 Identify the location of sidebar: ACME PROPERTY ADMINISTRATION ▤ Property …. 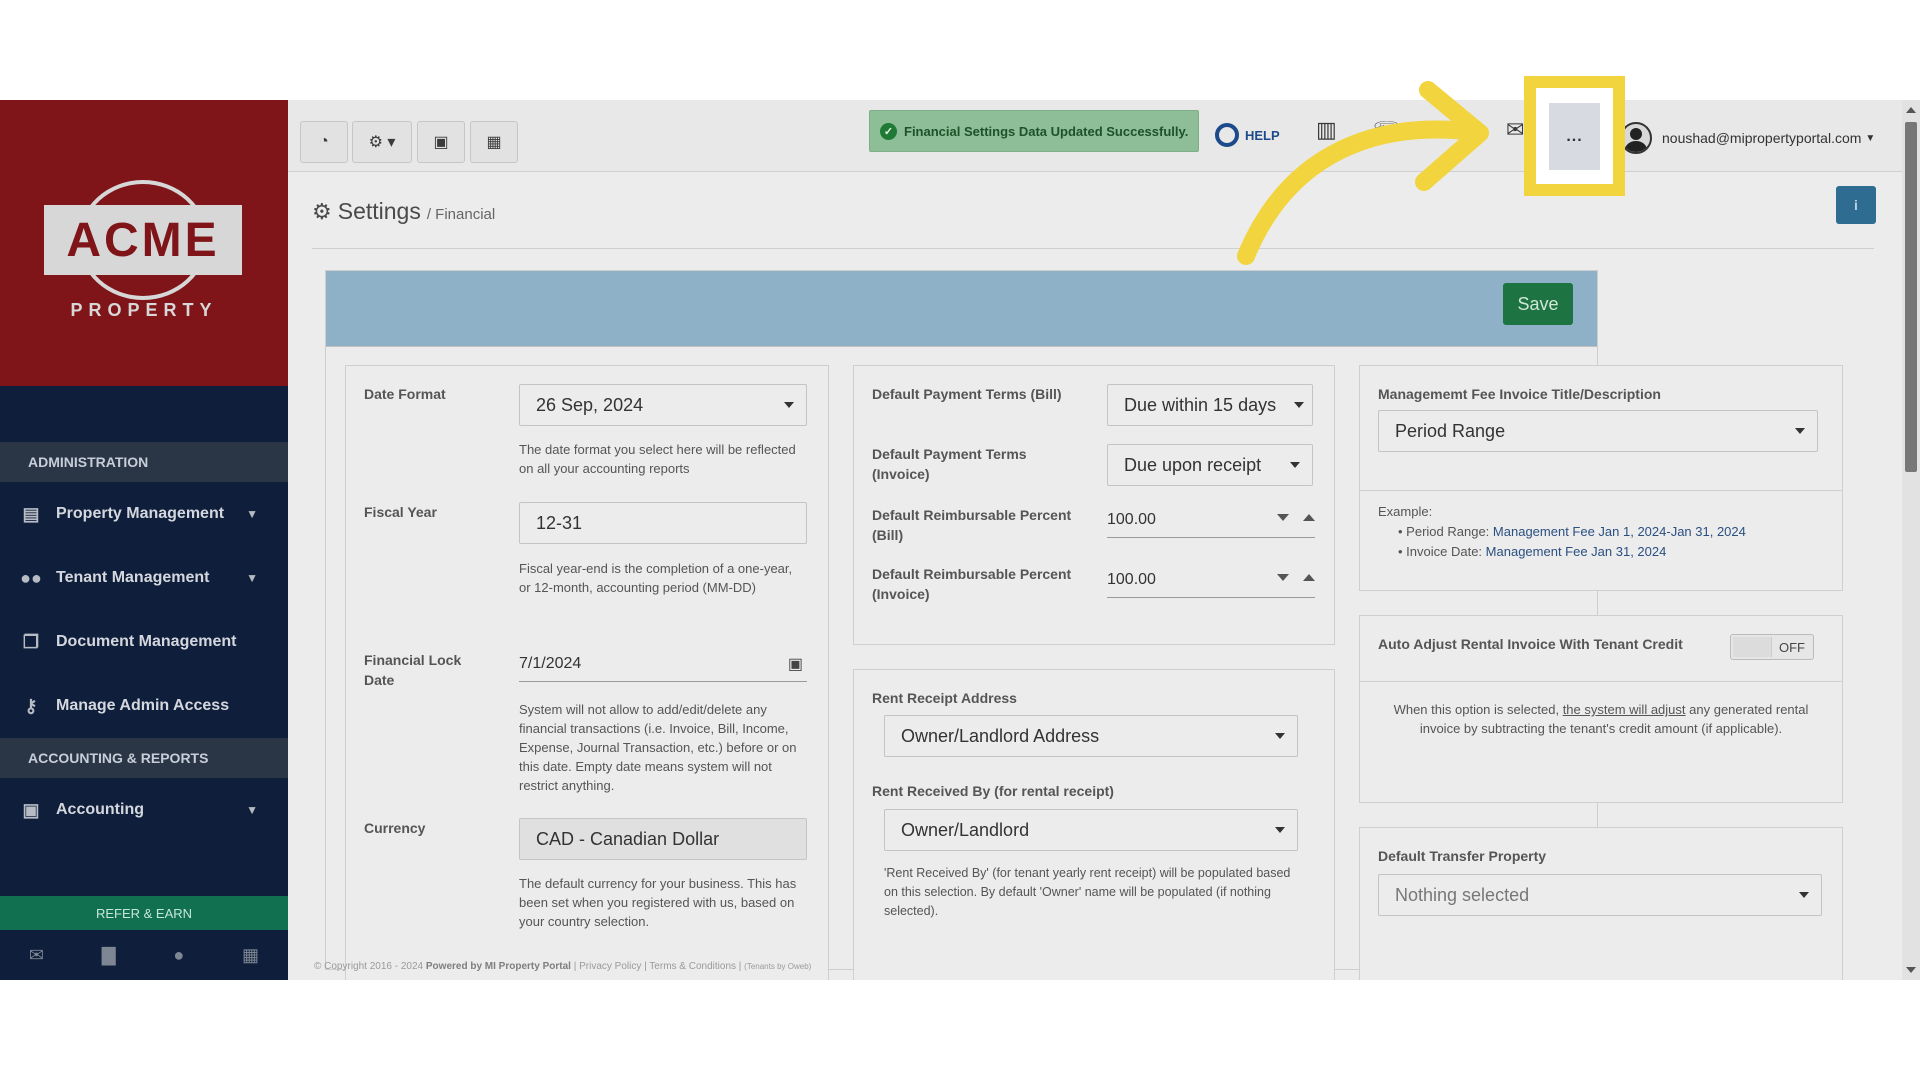
(144, 540).